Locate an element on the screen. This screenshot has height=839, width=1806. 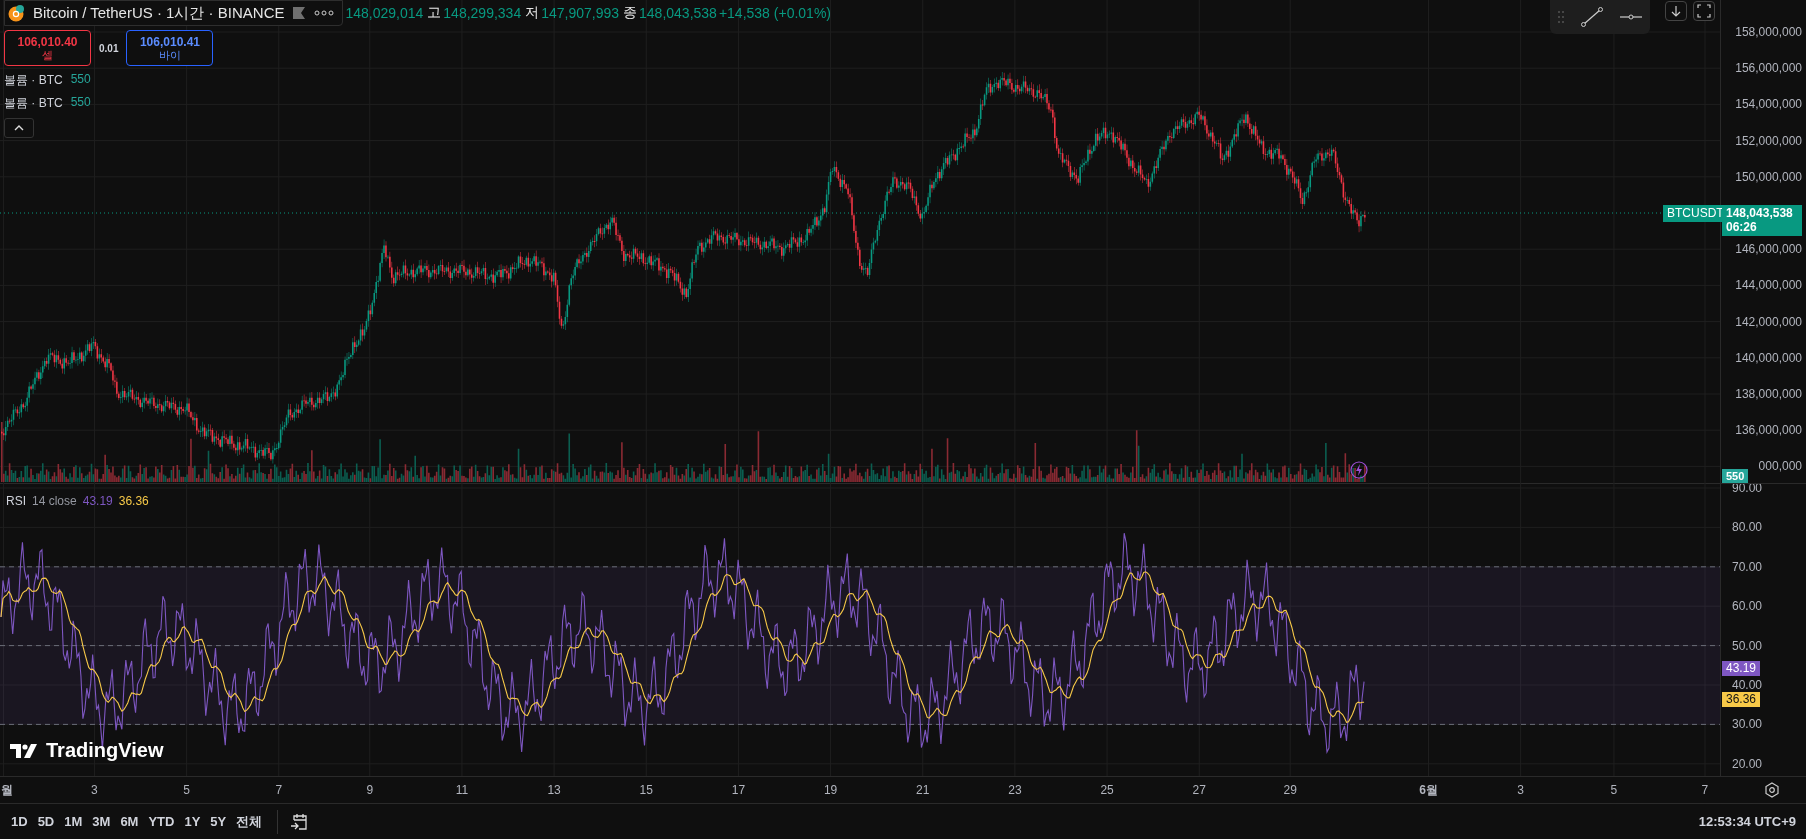
logo-text: TradingView is located at coordinates (105, 750).